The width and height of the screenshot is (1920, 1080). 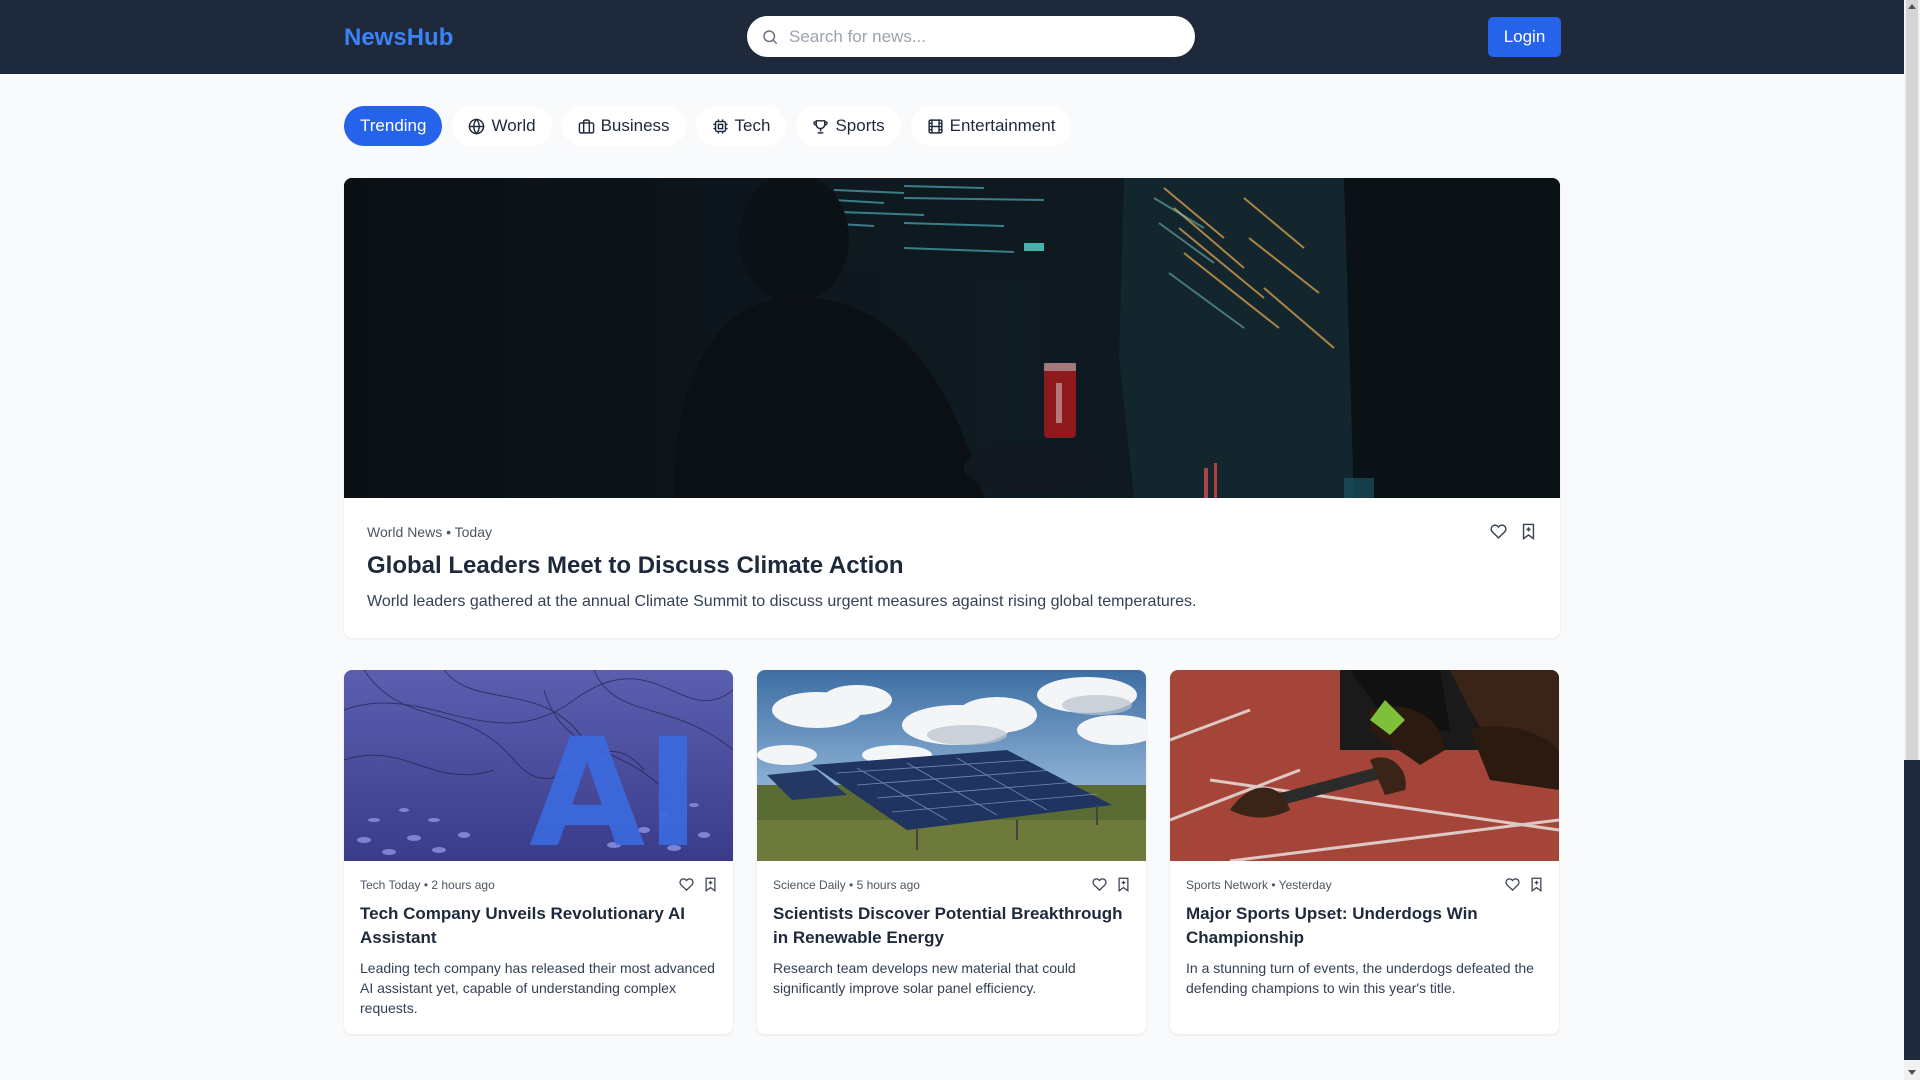 I want to click on article-image-track, so click(x=1364, y=765).